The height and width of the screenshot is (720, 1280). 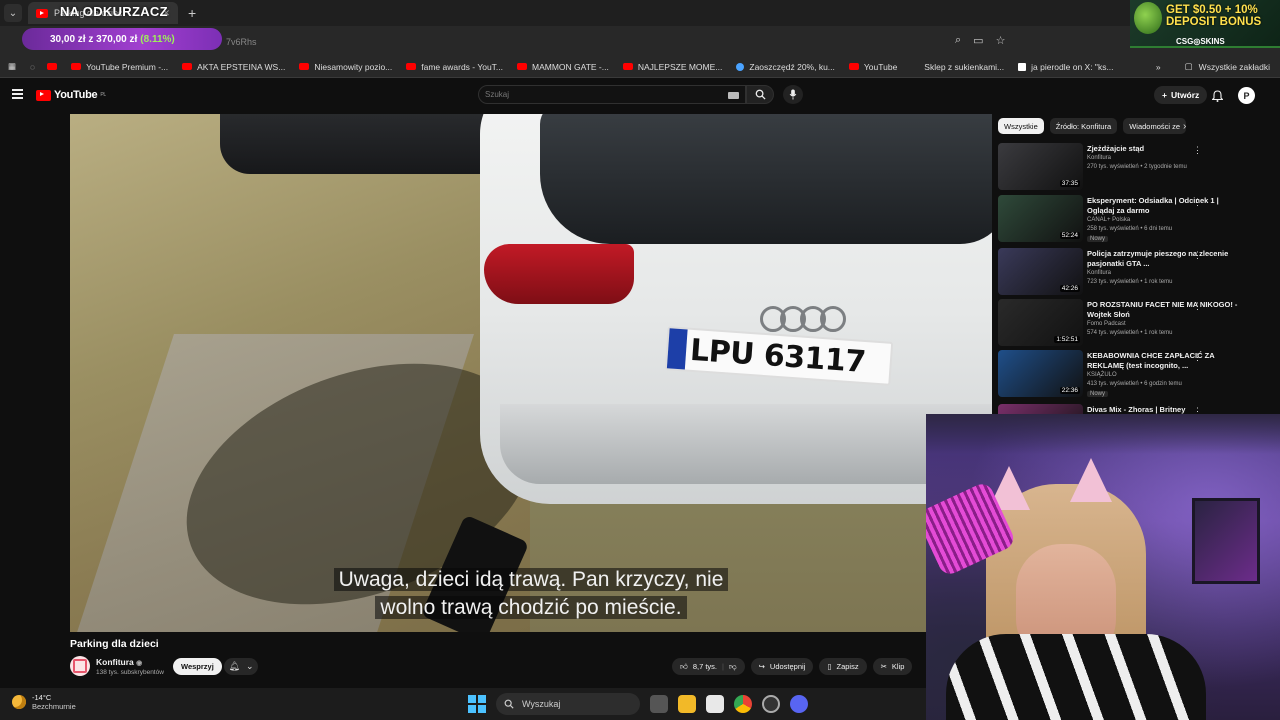 What do you see at coordinates (771, 704) in the screenshot?
I see `obs-icon` at bounding box center [771, 704].